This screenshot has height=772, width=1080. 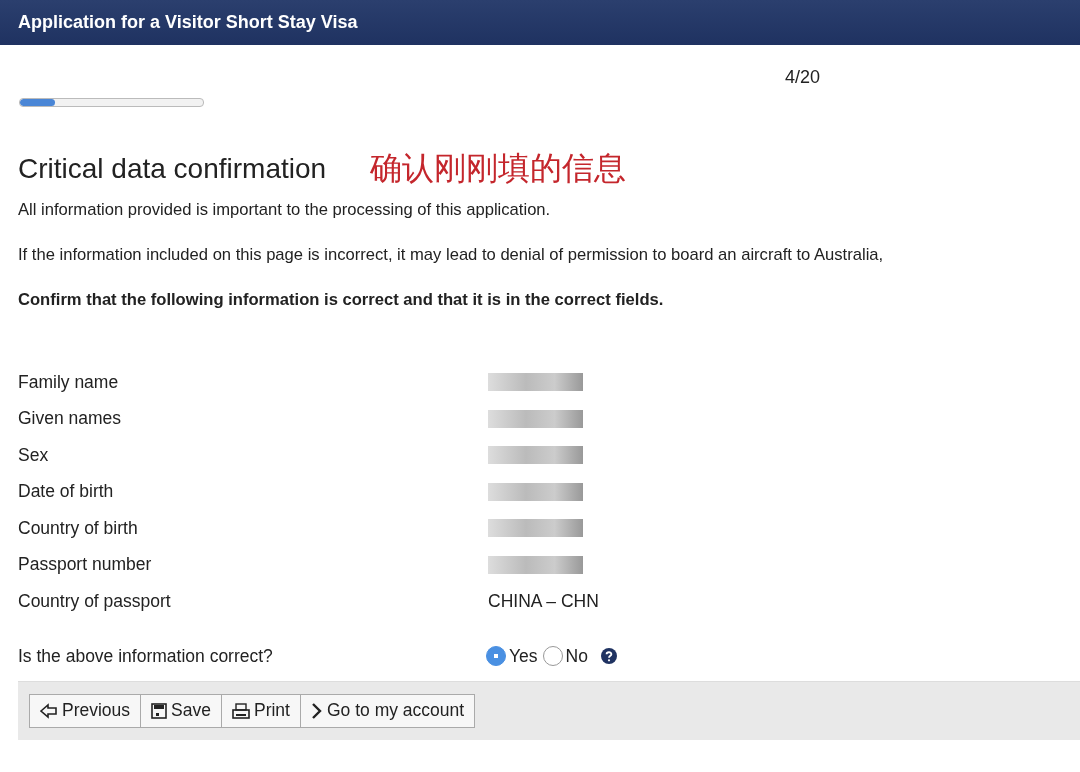 I want to click on field-label: Sex, so click(x=33, y=455).